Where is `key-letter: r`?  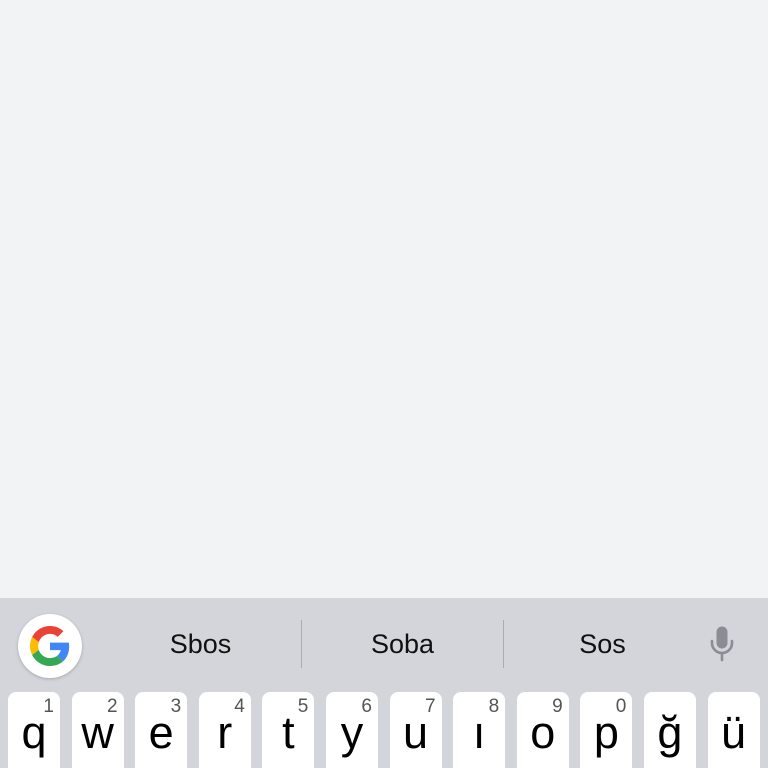 key-letter: r is located at coordinates (225, 732).